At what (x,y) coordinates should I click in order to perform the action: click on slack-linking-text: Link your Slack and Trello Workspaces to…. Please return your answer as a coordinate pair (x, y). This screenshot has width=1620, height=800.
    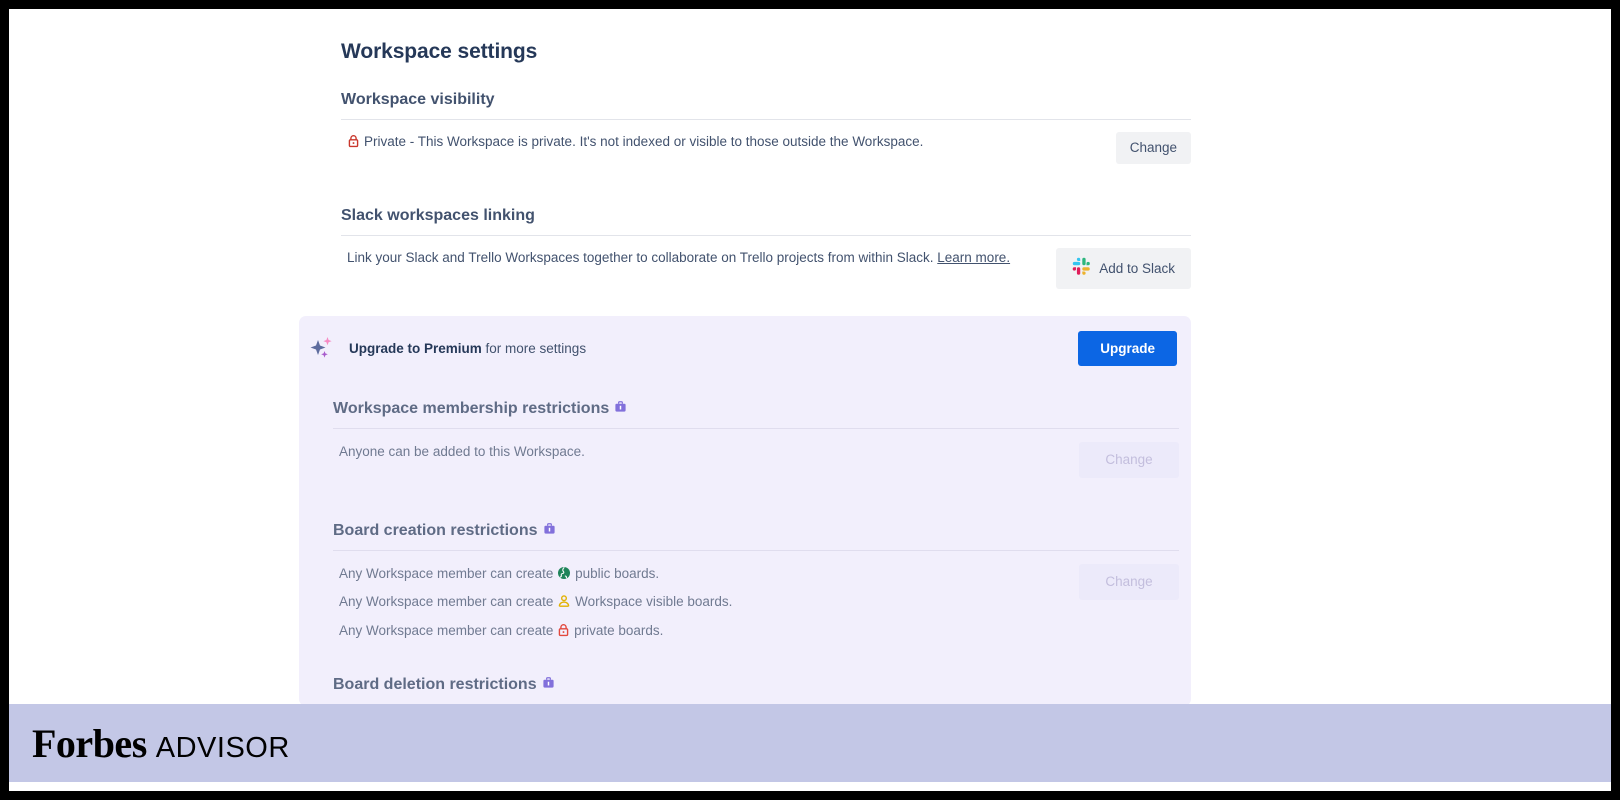
    Looking at the image, I should click on (642, 258).